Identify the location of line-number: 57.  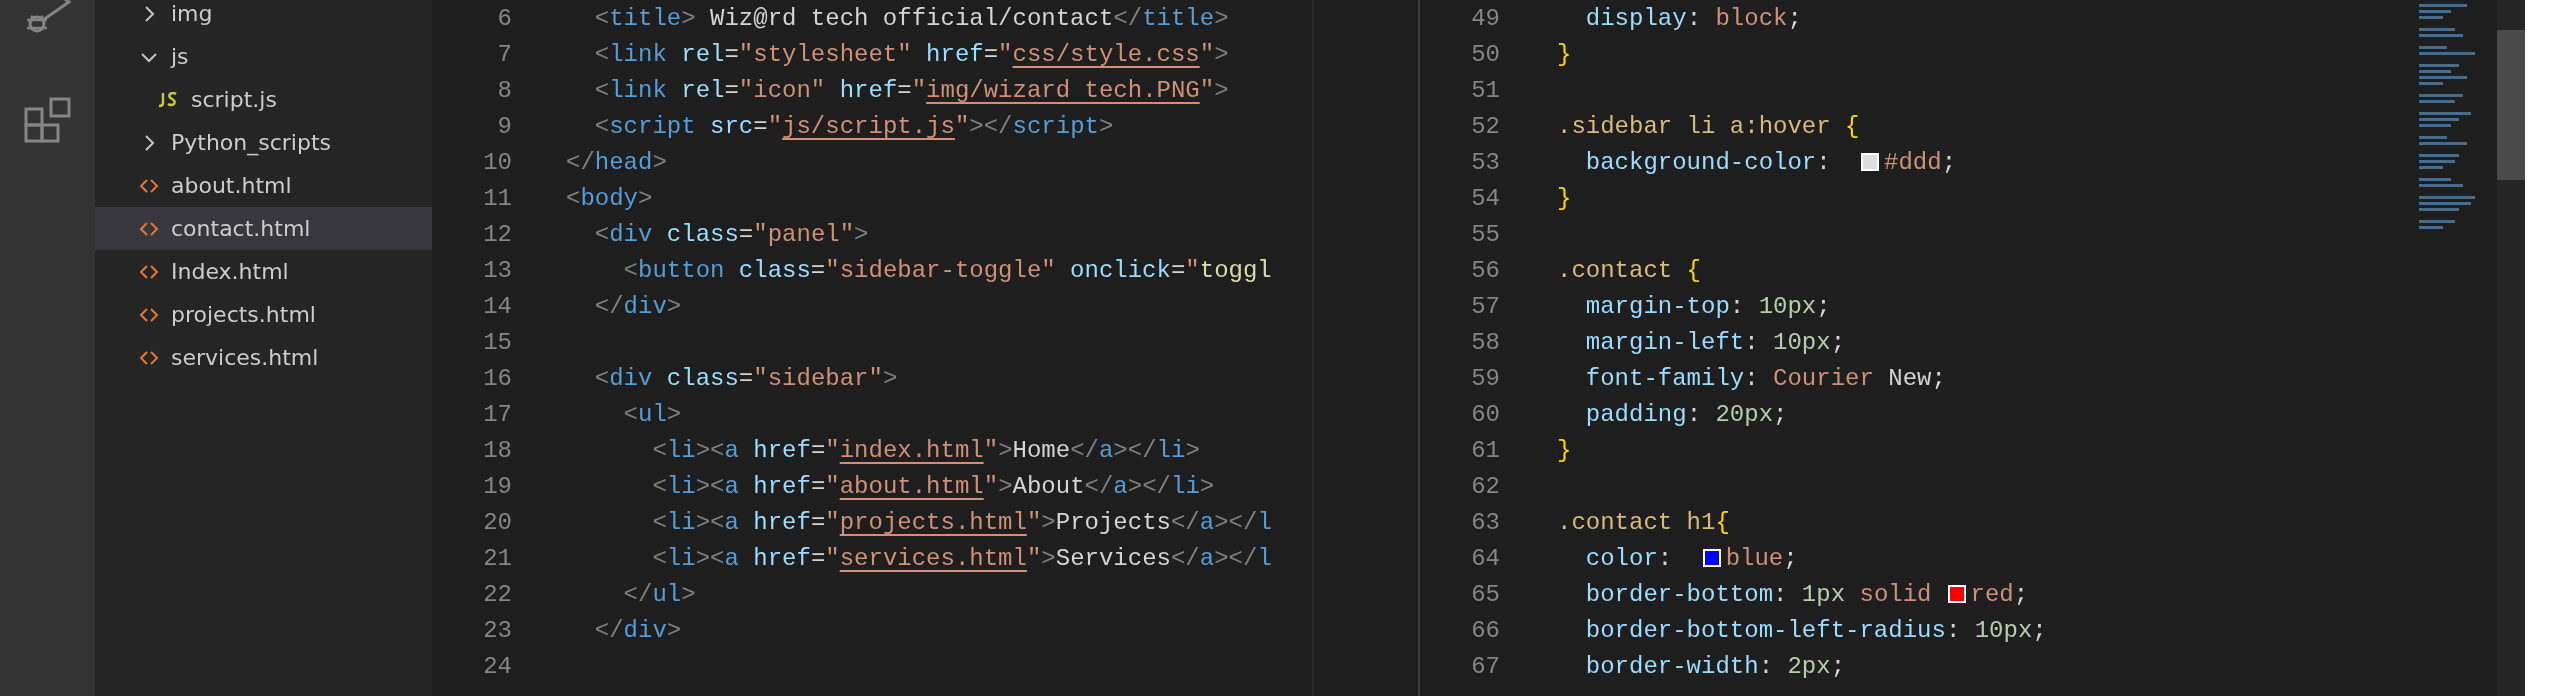
(1485, 306).